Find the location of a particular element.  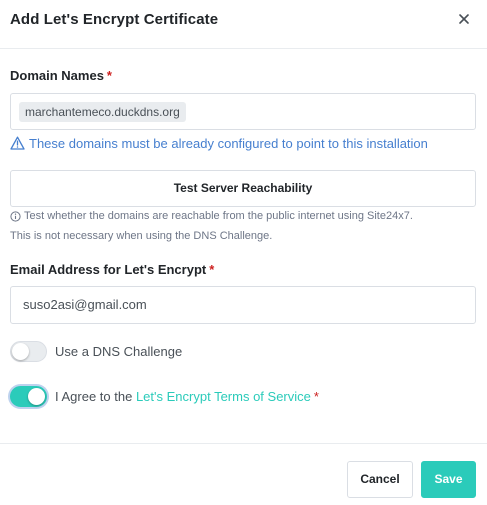

email-label-text: Email Address for Let's Encrypt is located at coordinates (108, 269).